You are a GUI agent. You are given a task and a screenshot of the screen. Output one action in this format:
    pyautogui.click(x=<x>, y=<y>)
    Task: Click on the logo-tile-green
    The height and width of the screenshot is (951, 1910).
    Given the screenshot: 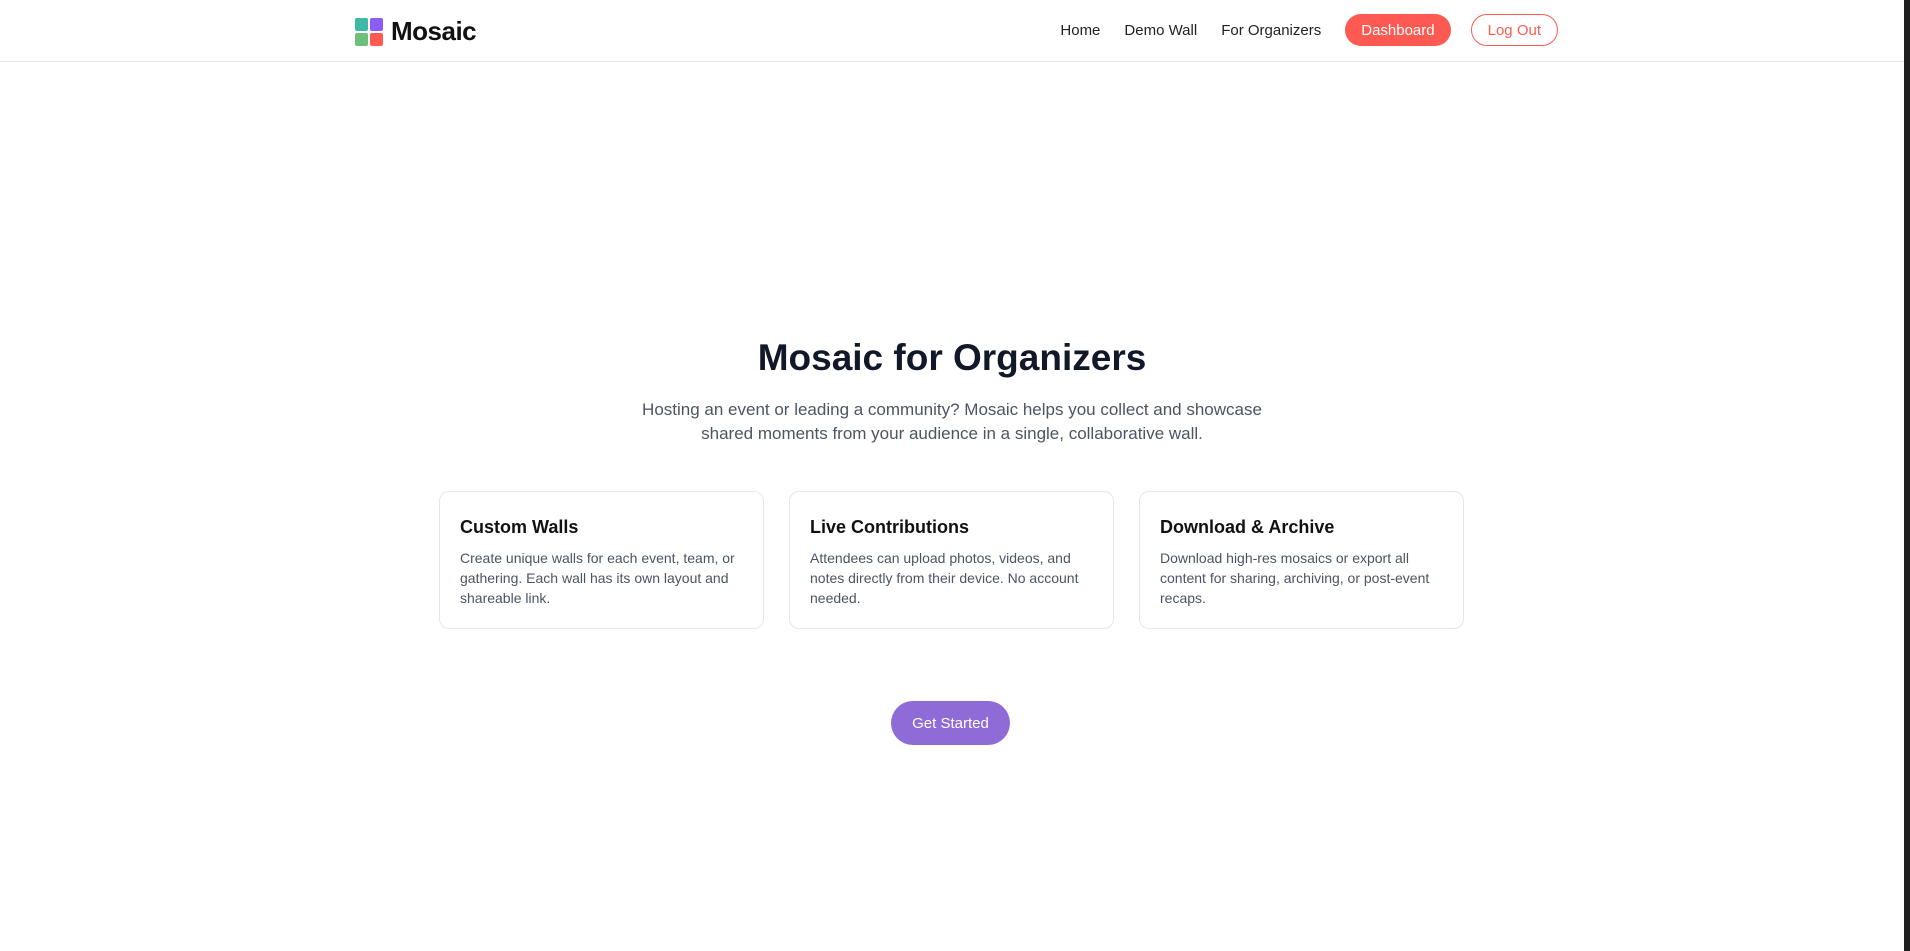 What is the action you would take?
    pyautogui.click(x=361, y=39)
    